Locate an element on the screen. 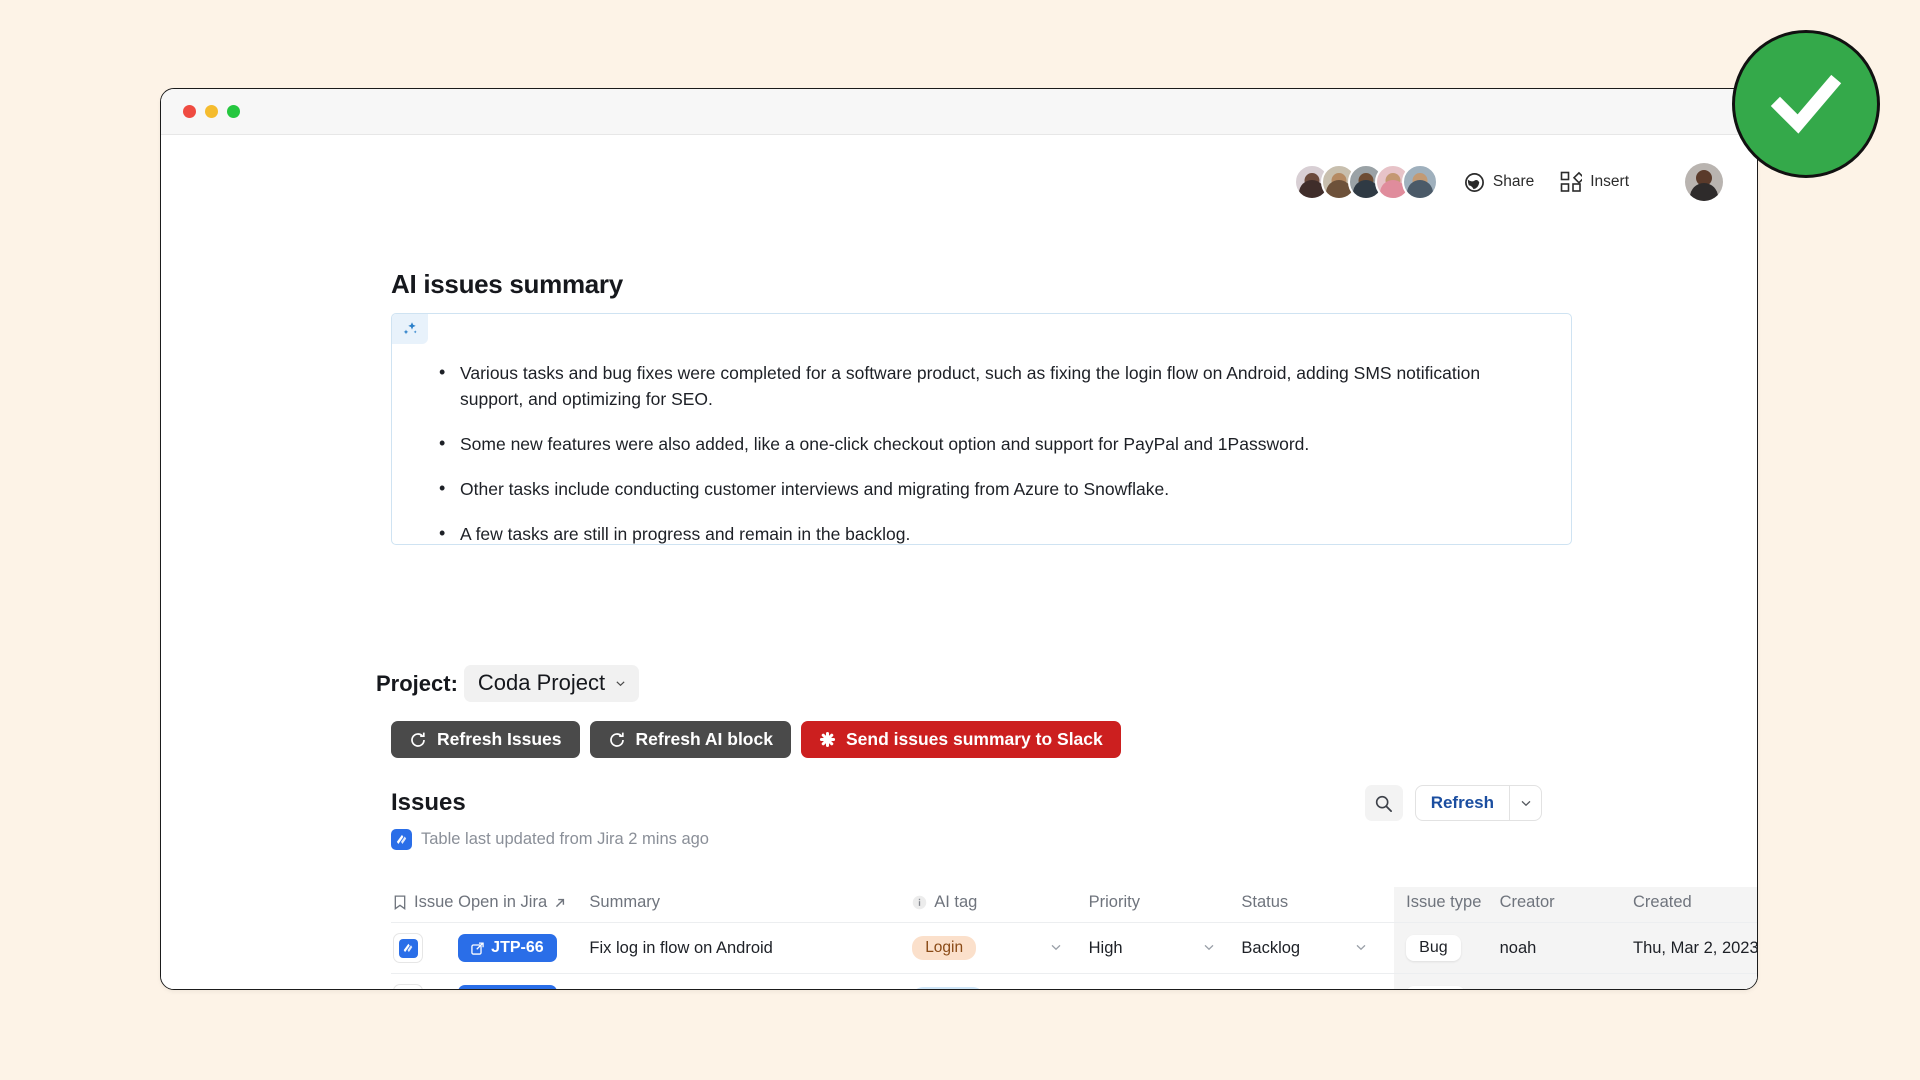 The height and width of the screenshot is (1080, 1920). checkmark-icon is located at coordinates (1806, 104).